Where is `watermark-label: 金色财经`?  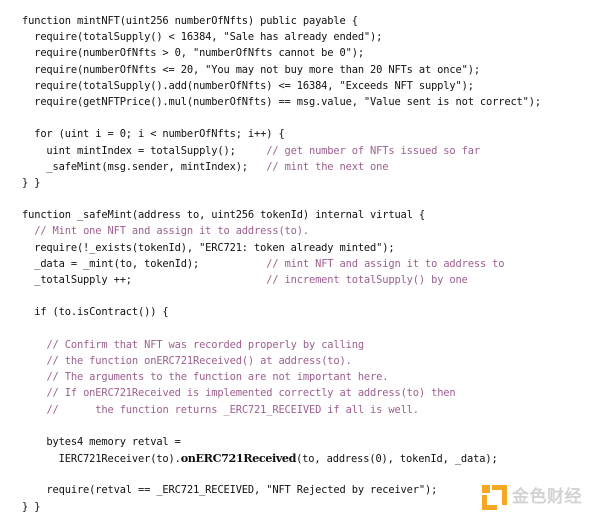
watermark-label: 金色财经 is located at coordinates (547, 496).